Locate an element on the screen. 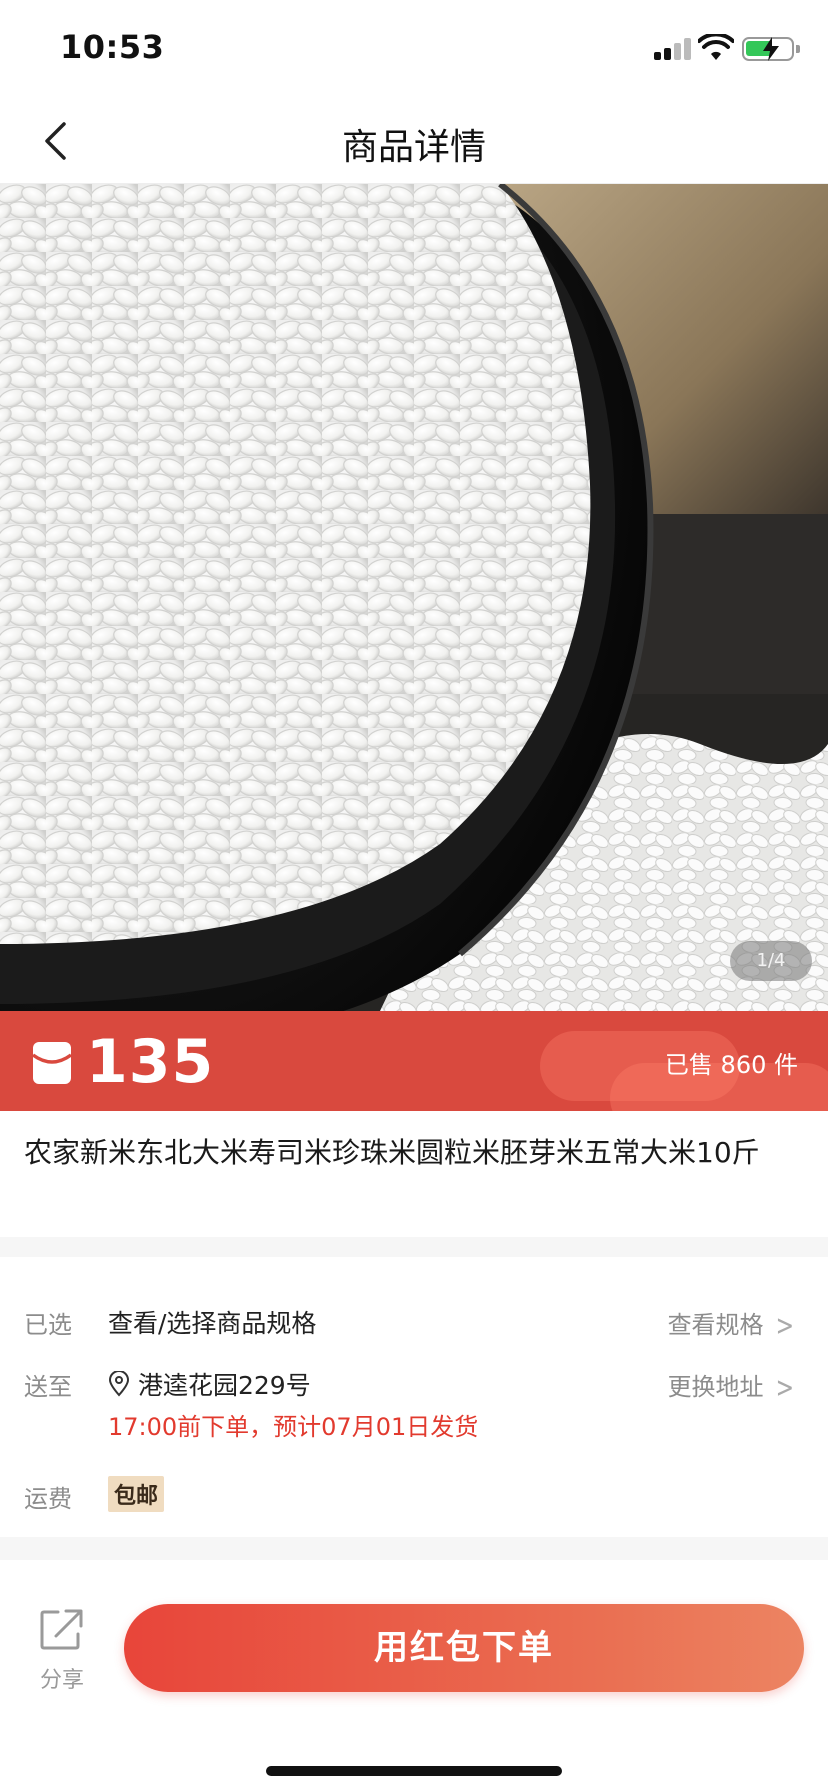 This screenshot has height=1792, width=828. share-icon is located at coordinates (61, 1629).